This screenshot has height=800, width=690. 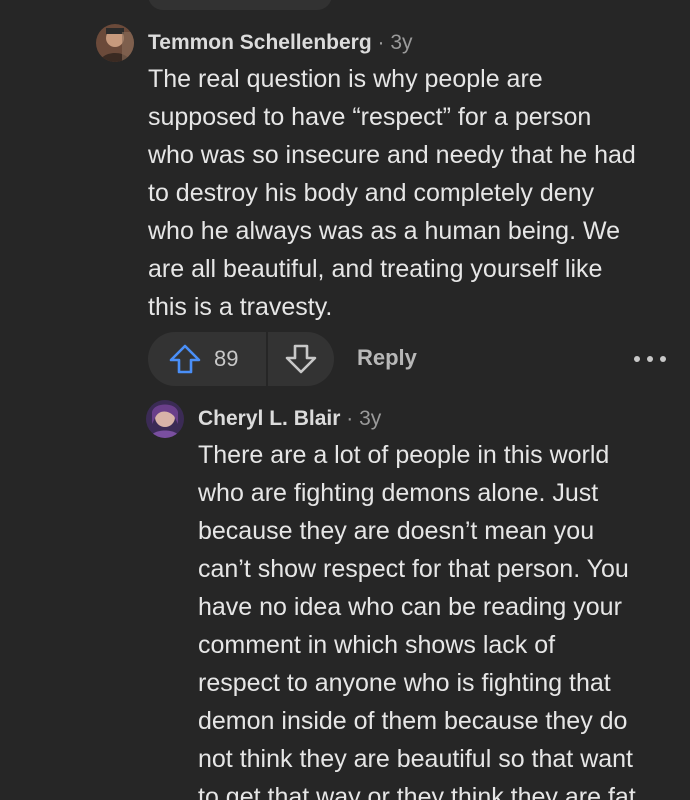 I want to click on arrow-up-icon, so click(x=185, y=359).